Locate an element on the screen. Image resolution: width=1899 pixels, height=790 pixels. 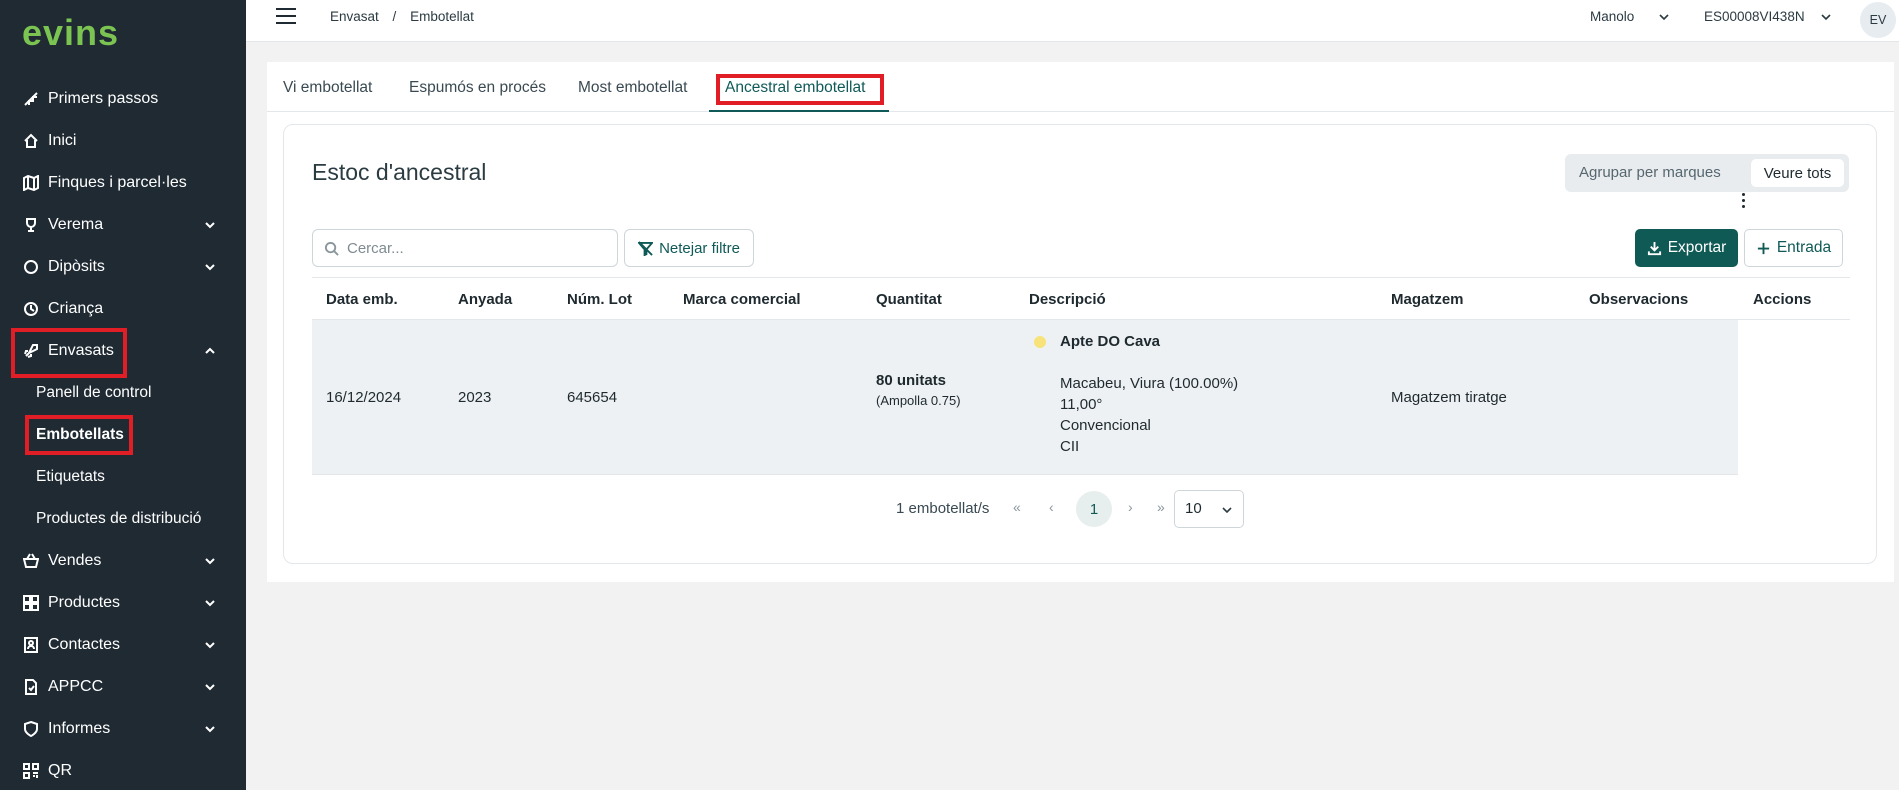
avatar: EV is located at coordinates (1878, 20).